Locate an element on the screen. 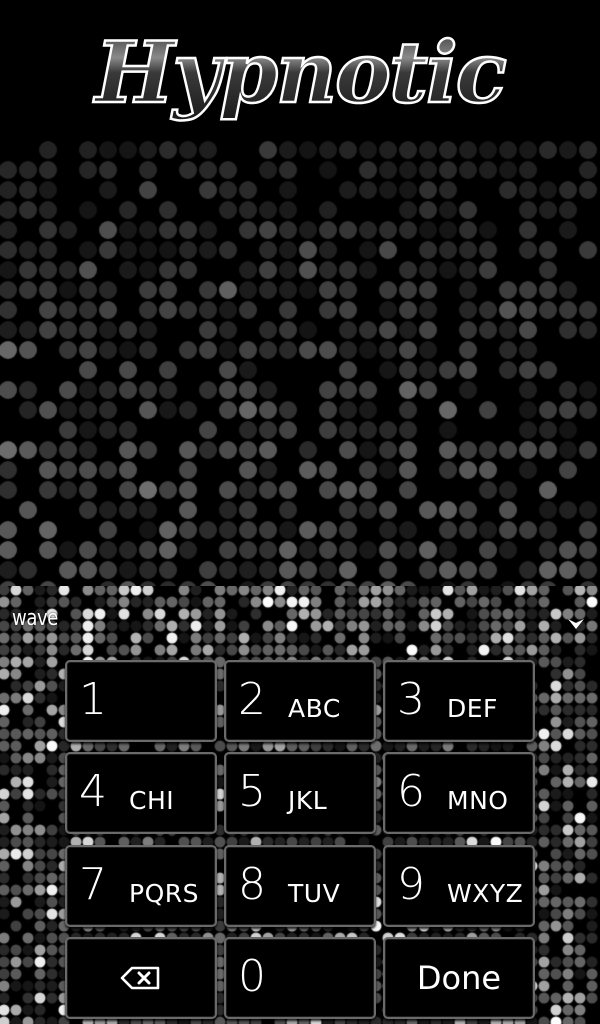 This screenshot has width=600, height=1024. key-1: 1 is located at coordinates (141, 701).